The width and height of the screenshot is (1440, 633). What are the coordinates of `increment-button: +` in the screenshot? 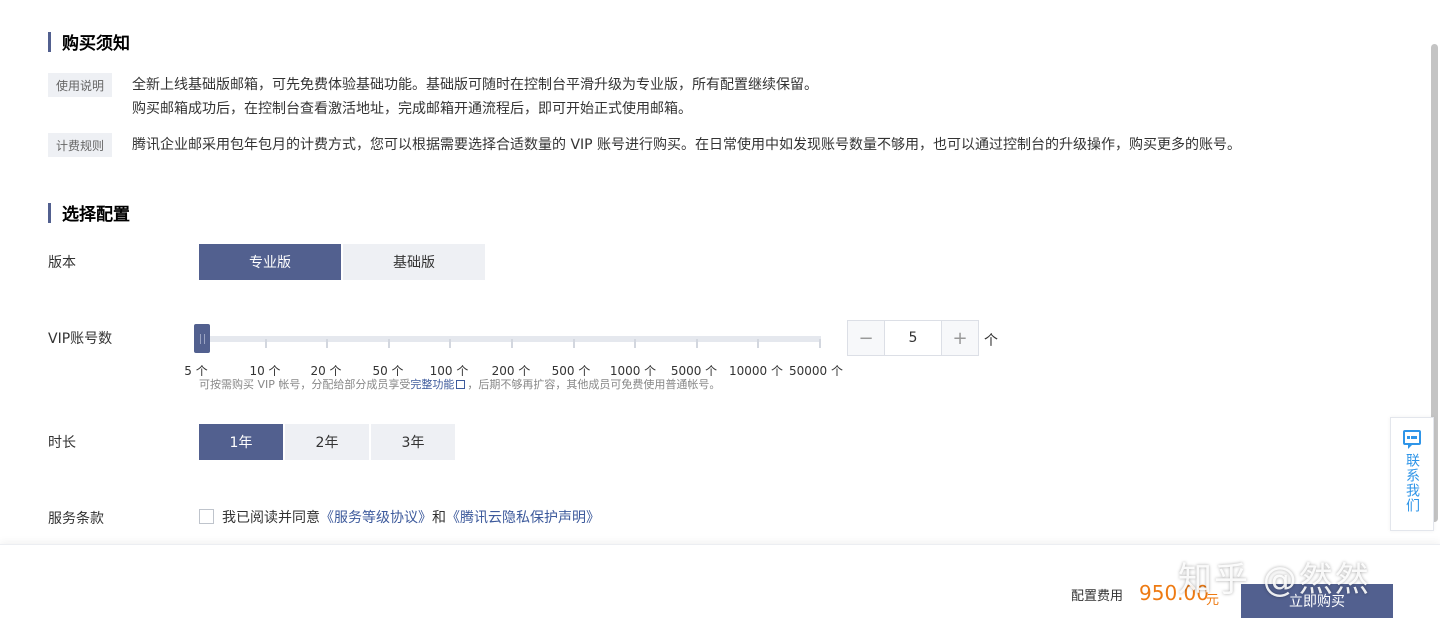 It's located at (960, 338).